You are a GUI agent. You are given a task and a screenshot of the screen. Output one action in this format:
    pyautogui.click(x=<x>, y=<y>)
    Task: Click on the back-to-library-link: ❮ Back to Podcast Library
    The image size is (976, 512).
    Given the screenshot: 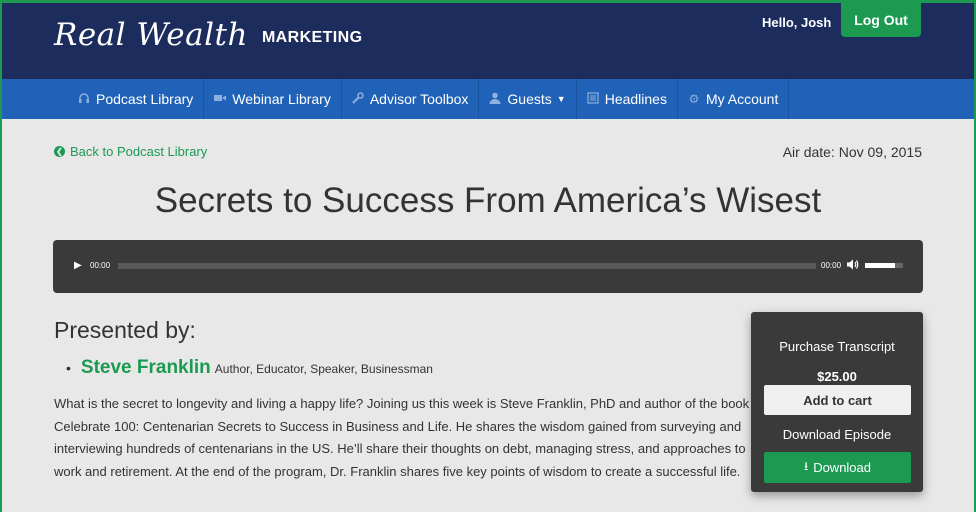 What is the action you would take?
    pyautogui.click(x=130, y=151)
    